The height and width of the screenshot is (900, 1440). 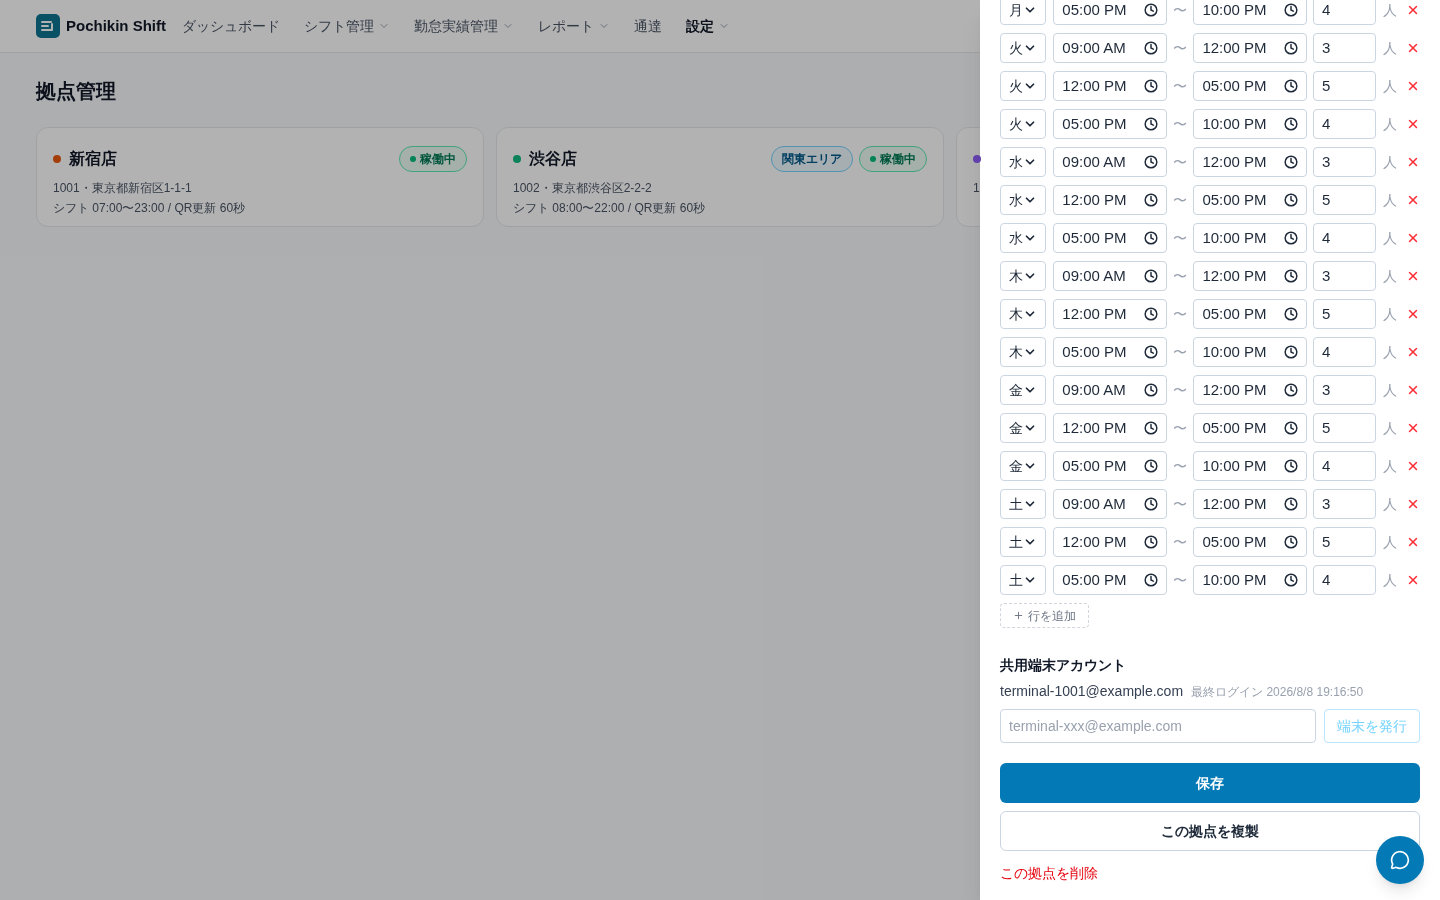 I want to click on save-button: 保存, so click(x=1210, y=783).